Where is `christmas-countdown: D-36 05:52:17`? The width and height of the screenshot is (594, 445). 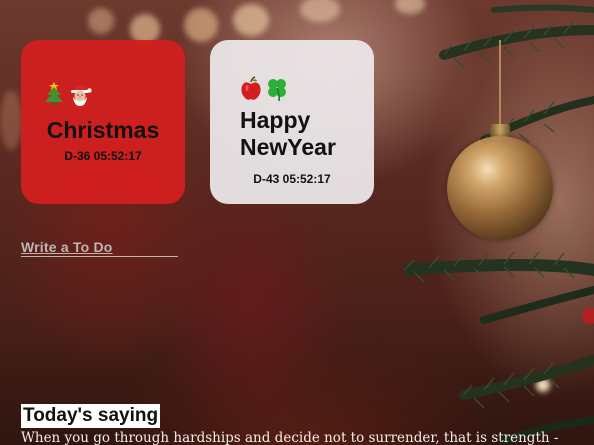
christmas-countdown: D-36 05:52:17 is located at coordinates (103, 156).